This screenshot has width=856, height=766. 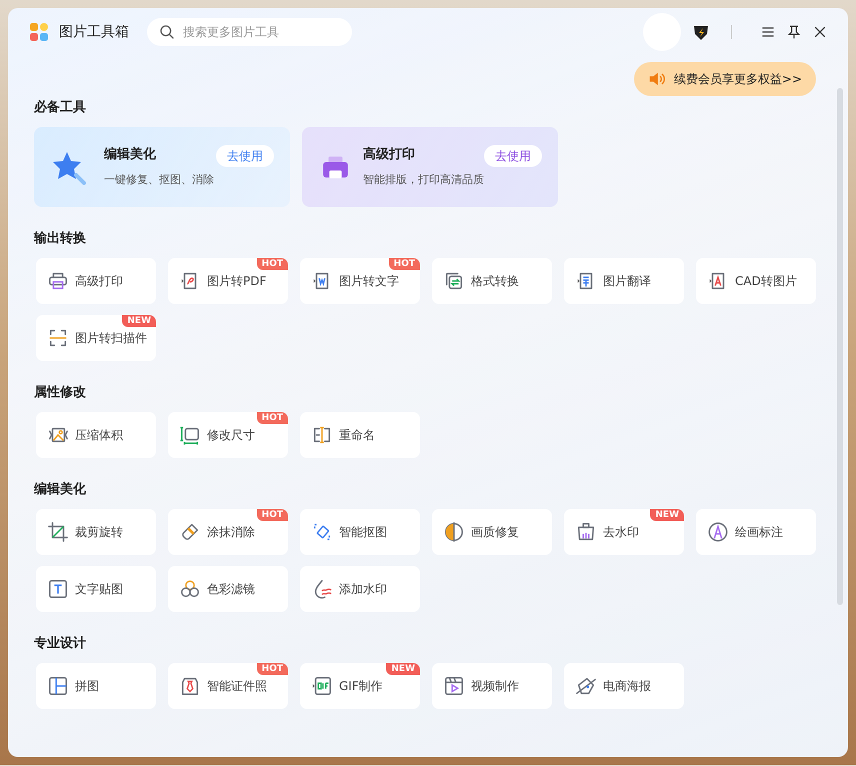 What do you see at coordinates (130, 154) in the screenshot?
I see `card-title: 编辑美化` at bounding box center [130, 154].